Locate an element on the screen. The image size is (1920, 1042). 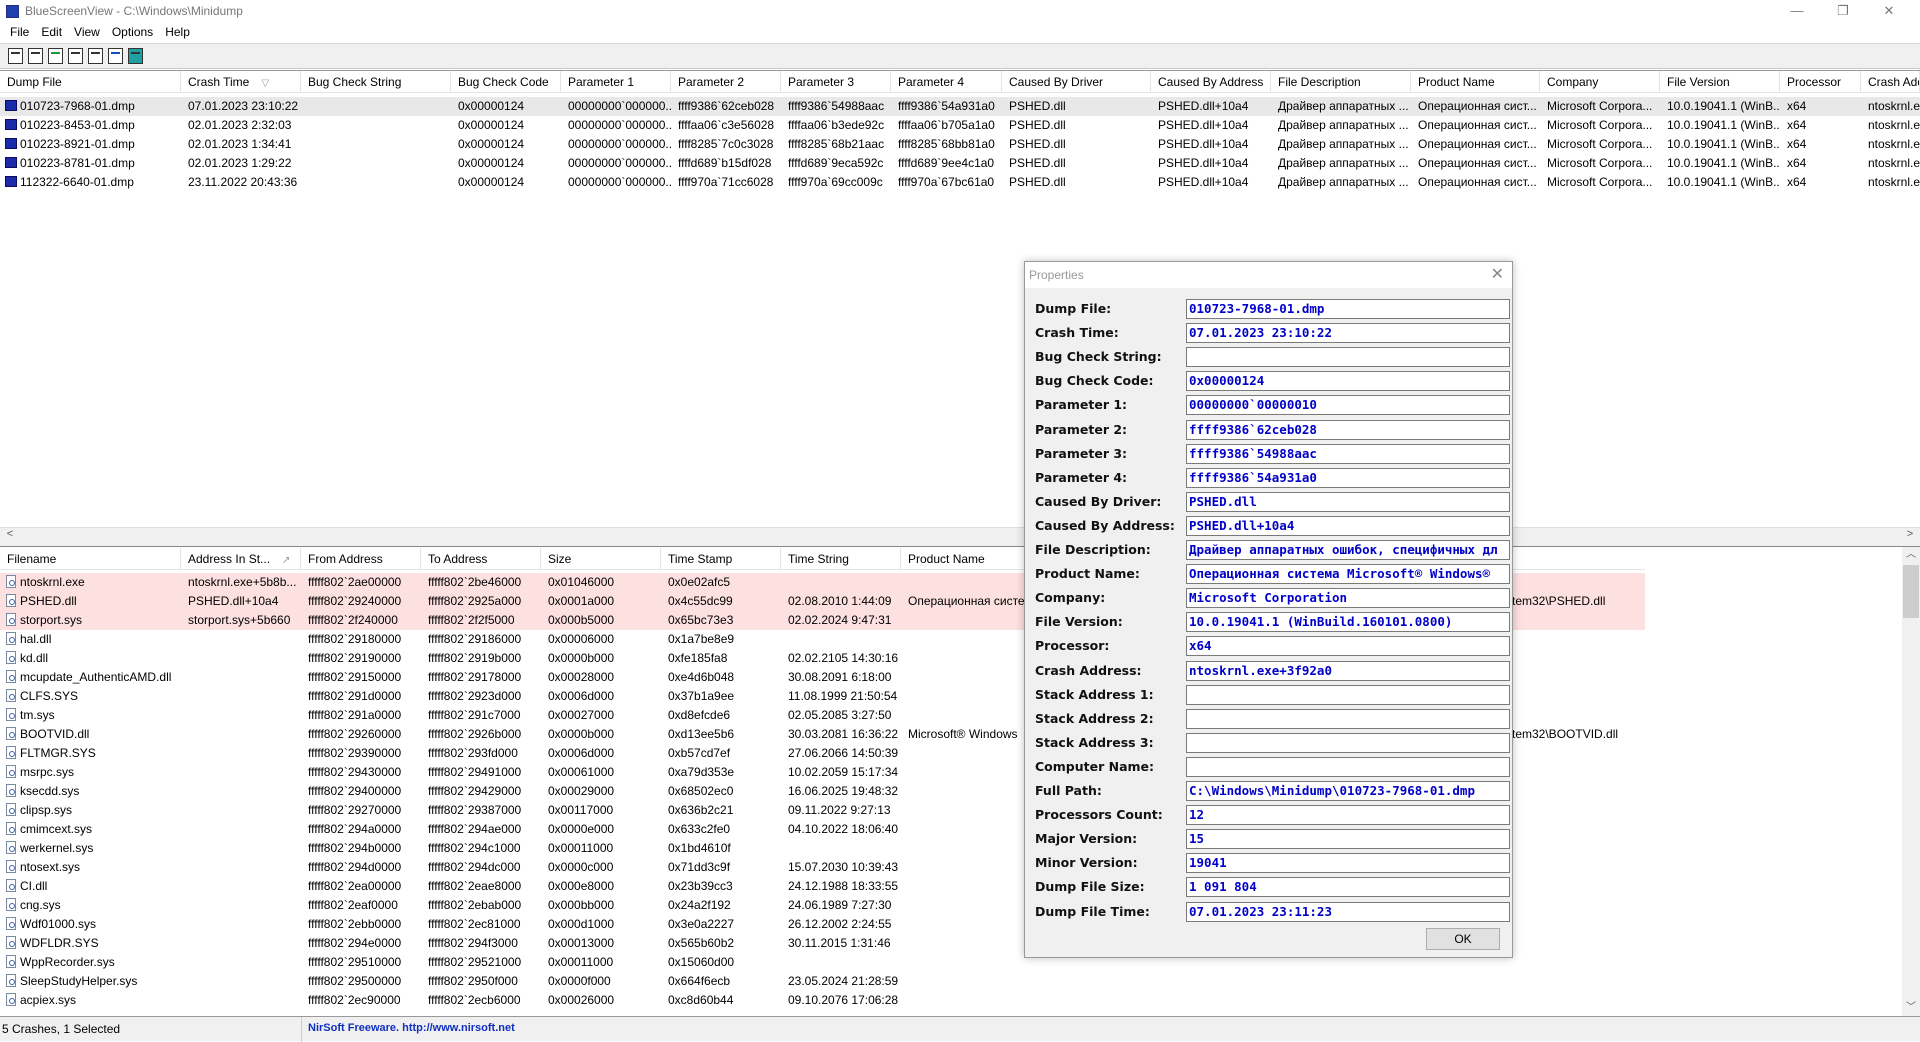
cell: PSHED.dll+10a4 is located at coordinates (1211, 144).